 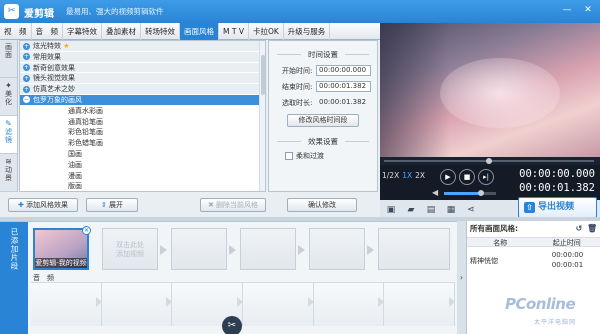 I want to click on remove-clip-icon: ✕, so click(x=86, y=230).